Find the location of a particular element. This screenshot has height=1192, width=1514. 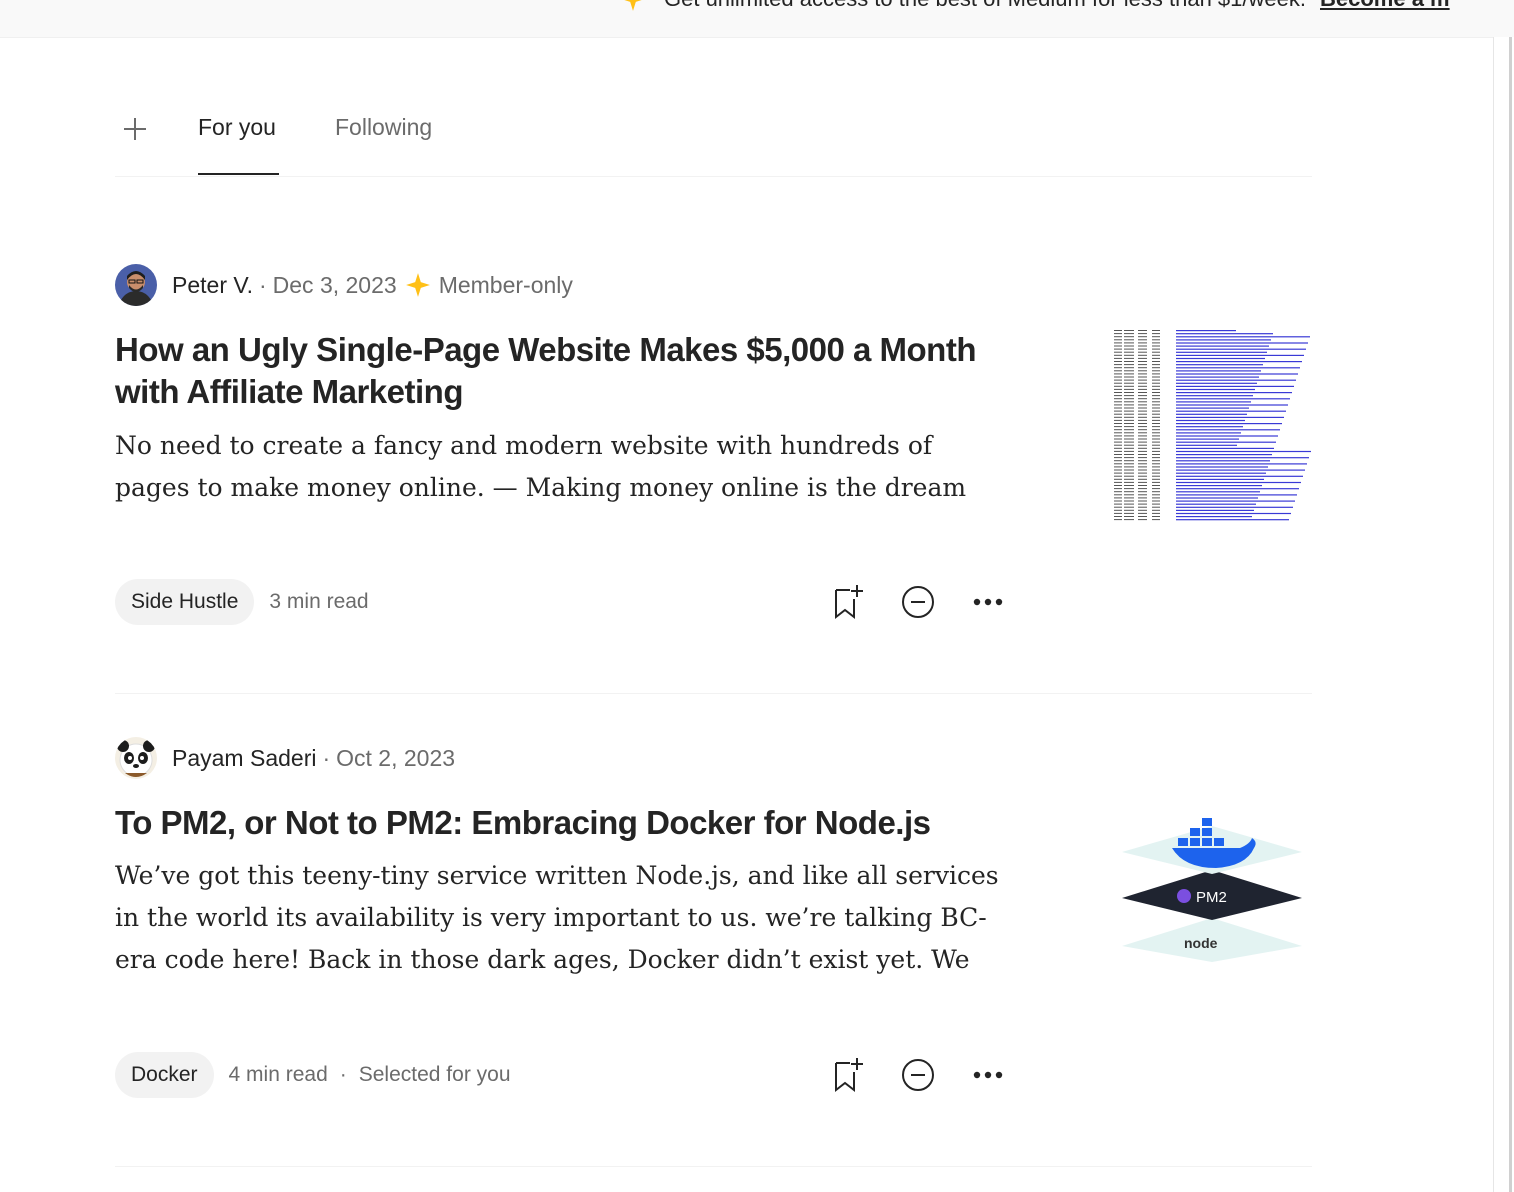

star-icon is located at coordinates (633, 5).